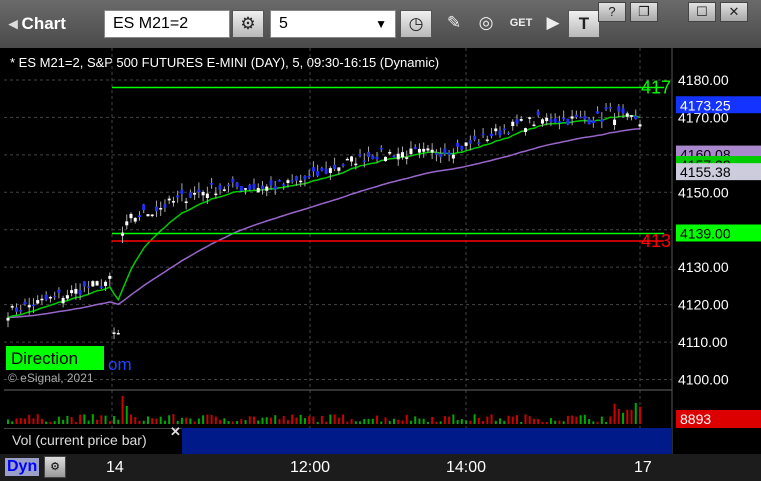 Image resolution: width=761 pixels, height=481 pixels. What do you see at coordinates (703, 192) in the screenshot?
I see `y-tick-label: 4150.00` at bounding box center [703, 192].